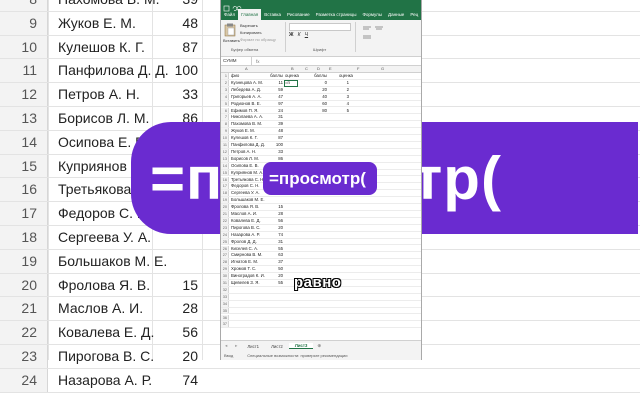  I want to click on score-cell: 11, so click(276, 83).